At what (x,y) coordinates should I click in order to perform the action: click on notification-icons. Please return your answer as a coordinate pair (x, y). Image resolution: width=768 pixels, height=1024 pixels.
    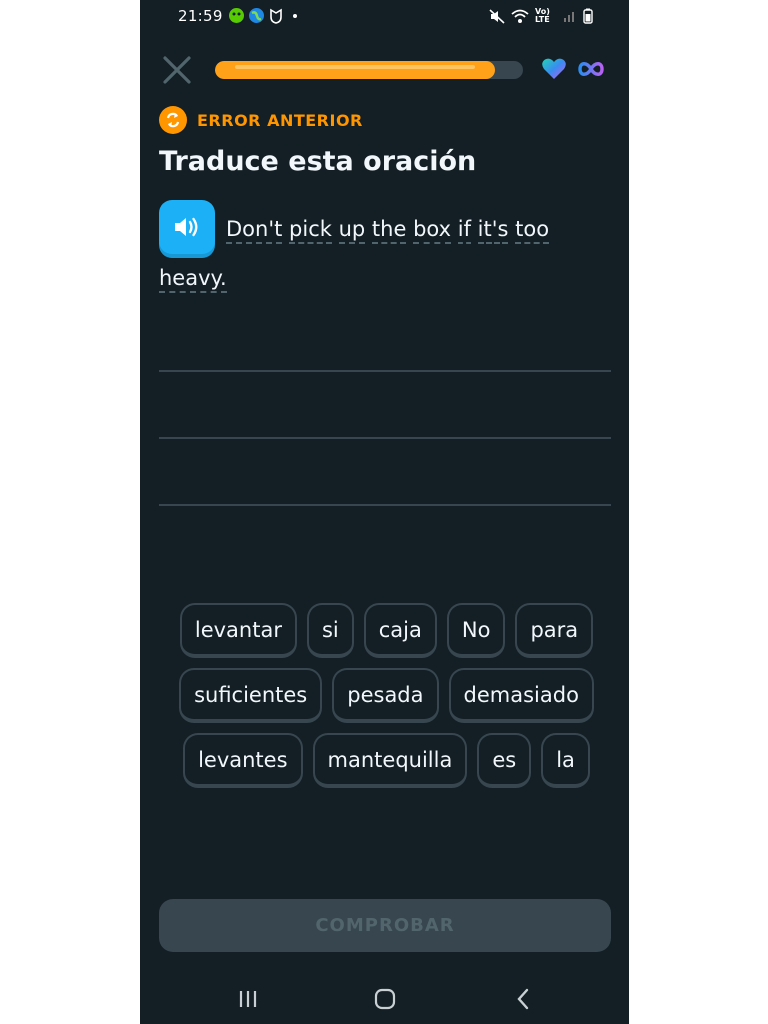
    Looking at the image, I should click on (262, 15).